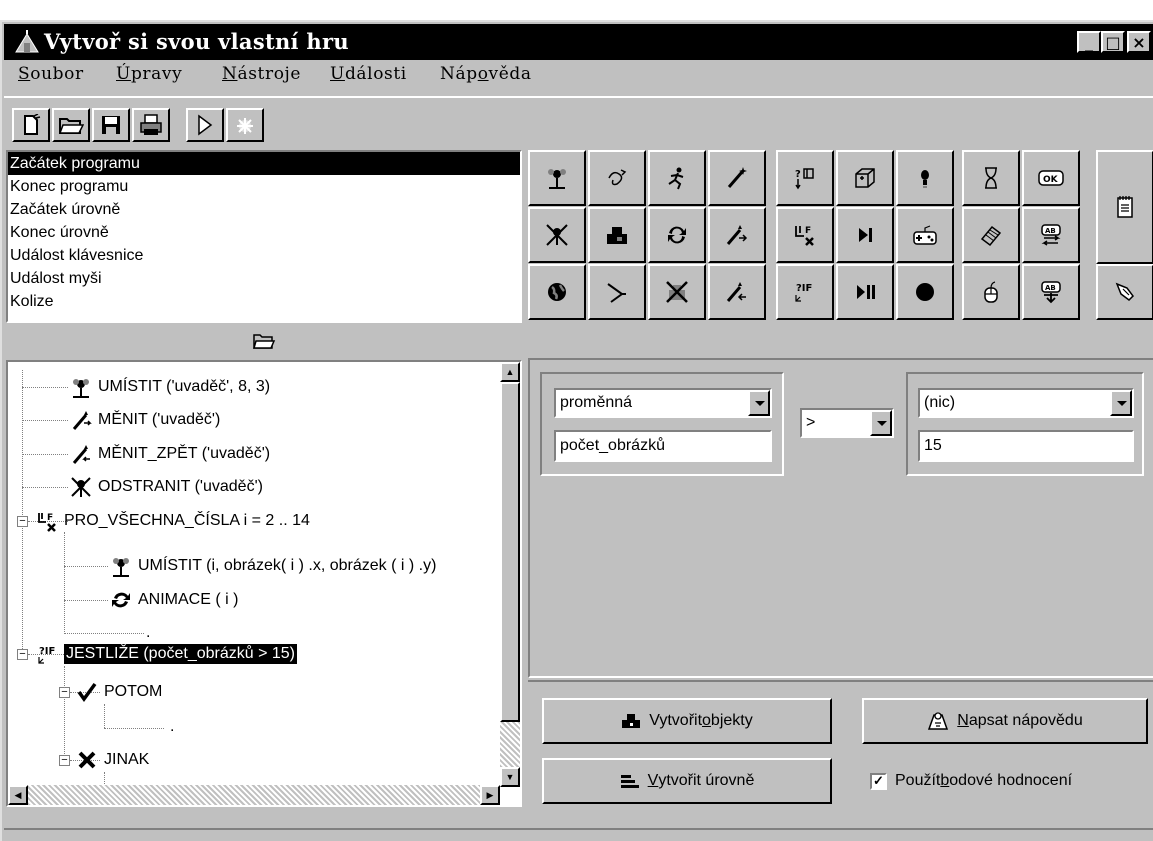  I want to click on print-icon, so click(151, 124).